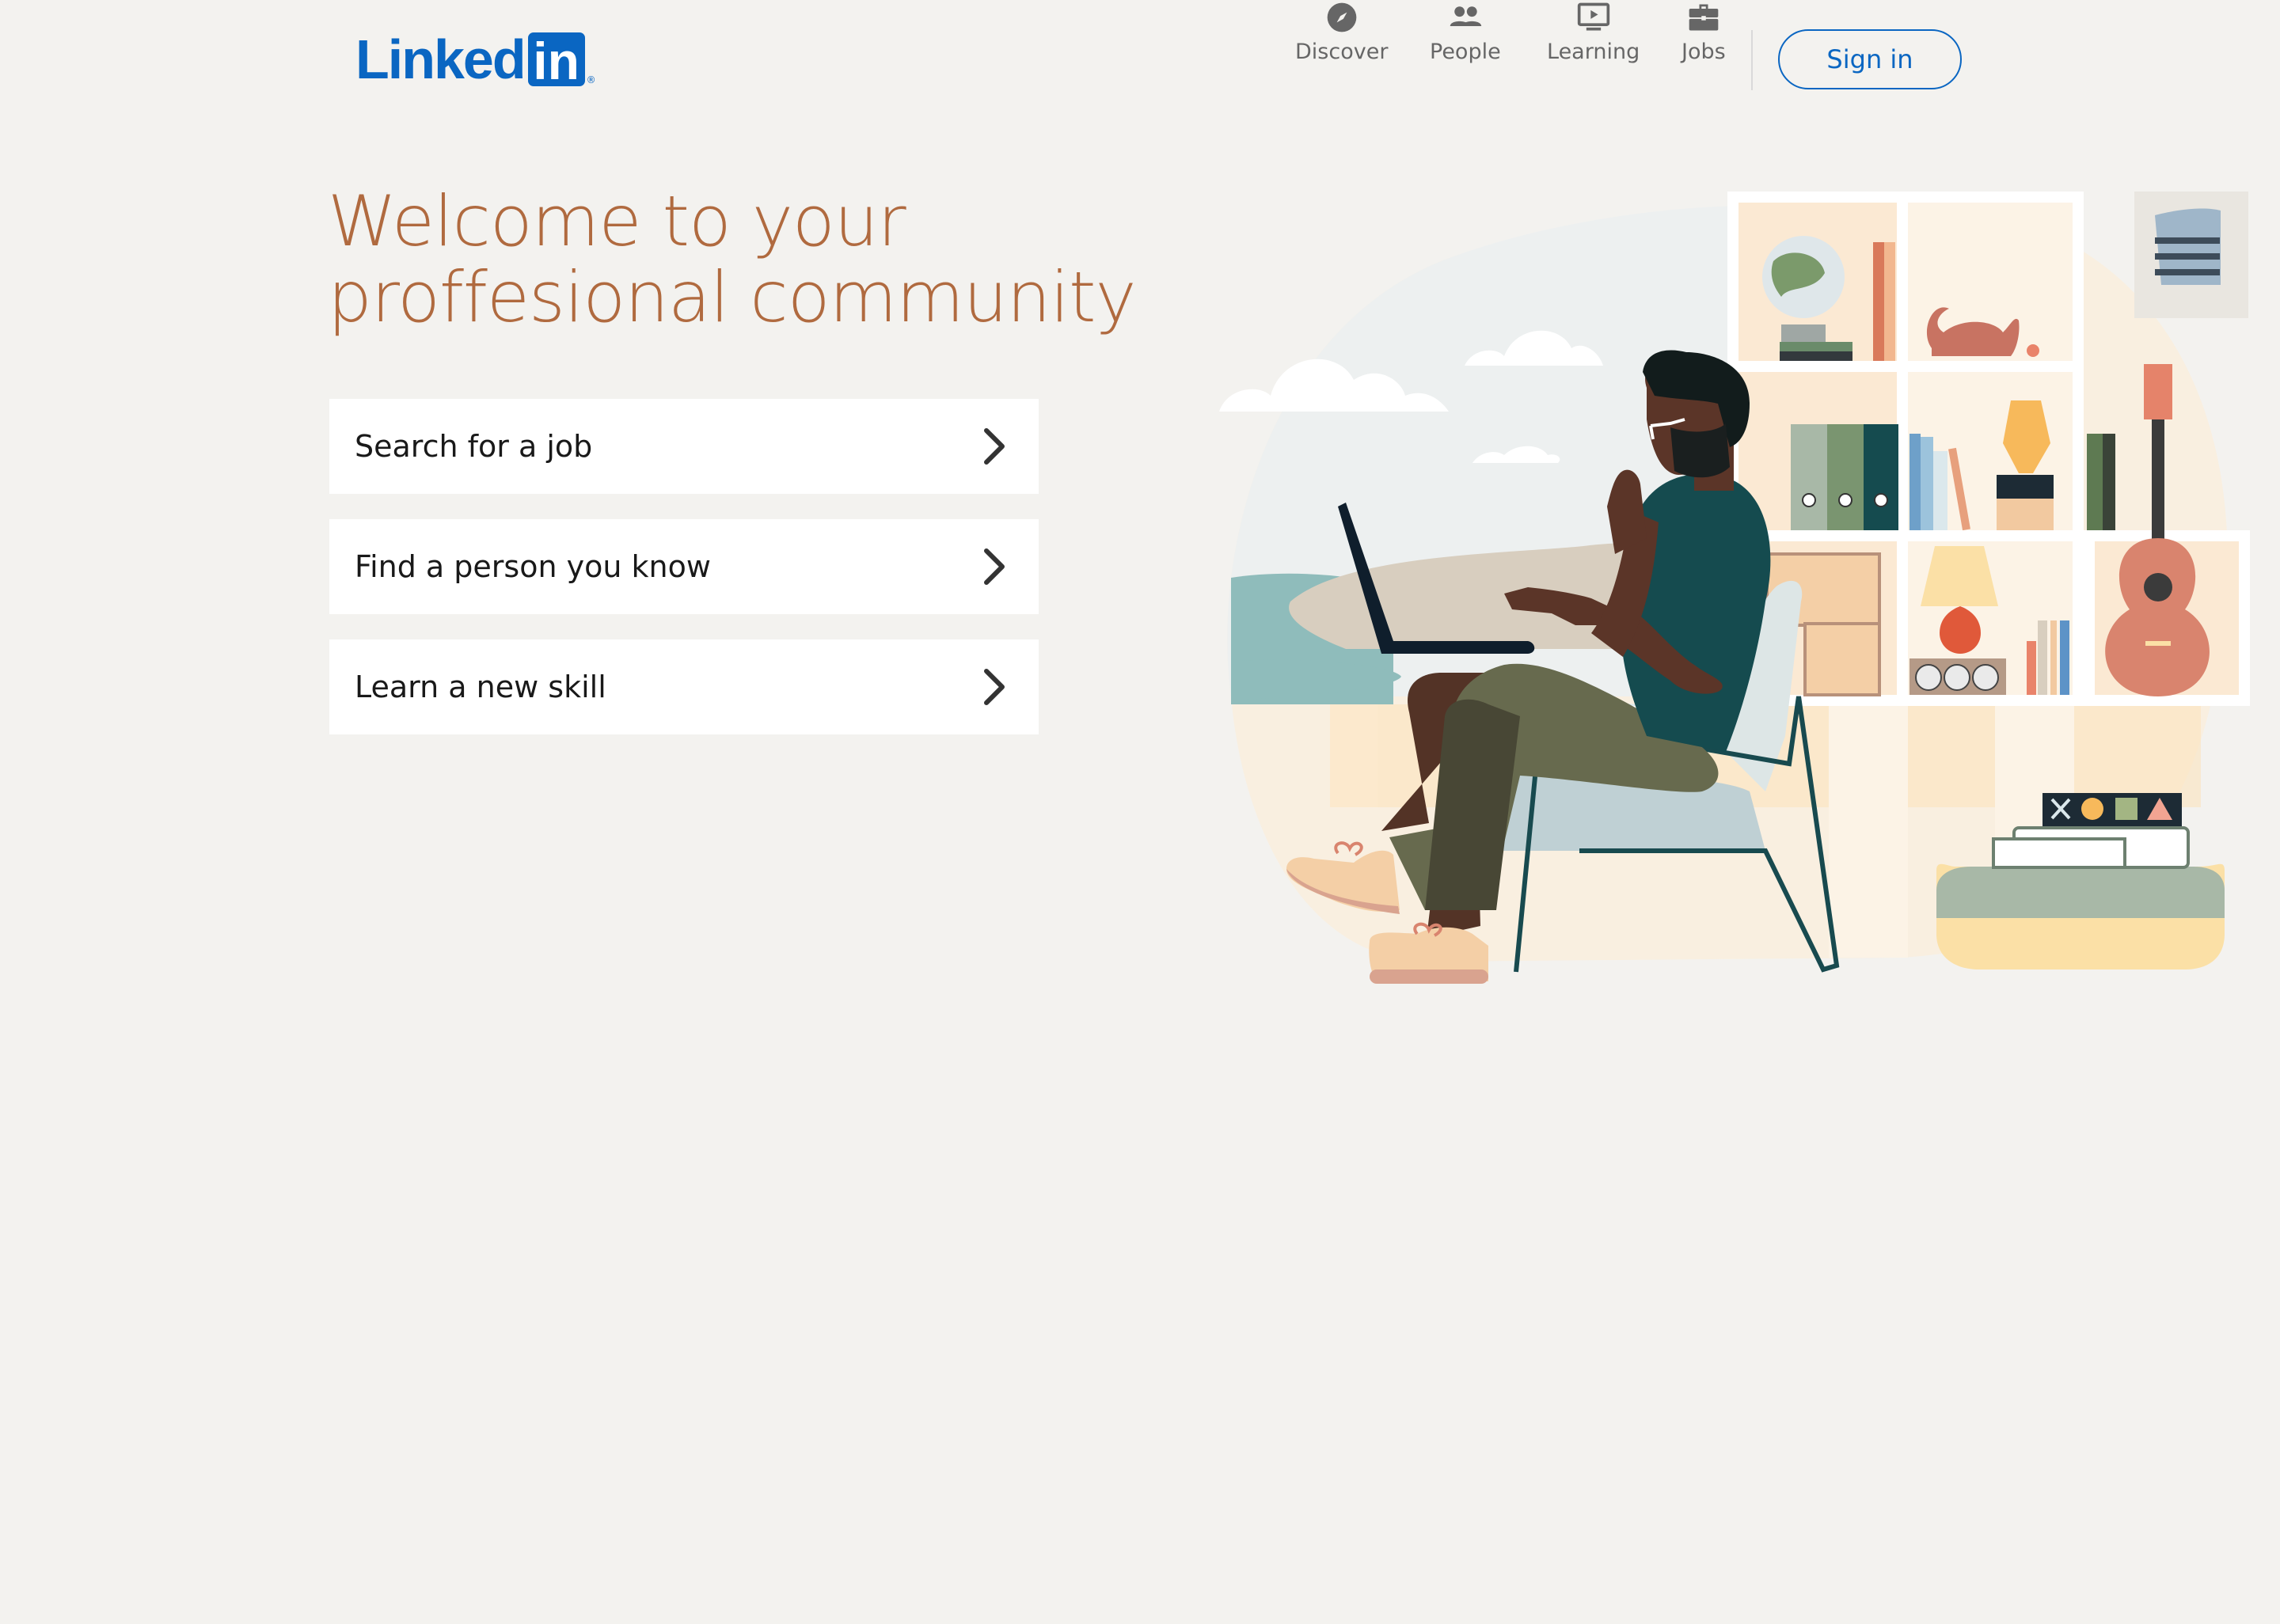 This screenshot has height=1624, width=2280. I want to click on drawer, so click(1842, 659).